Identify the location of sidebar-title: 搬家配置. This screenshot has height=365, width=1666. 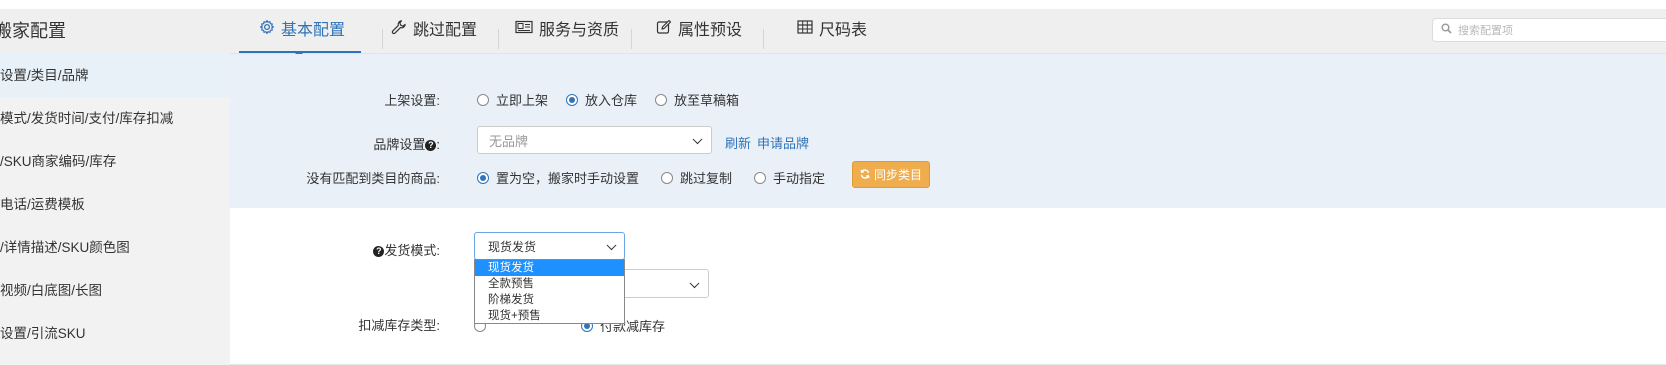
(115, 31).